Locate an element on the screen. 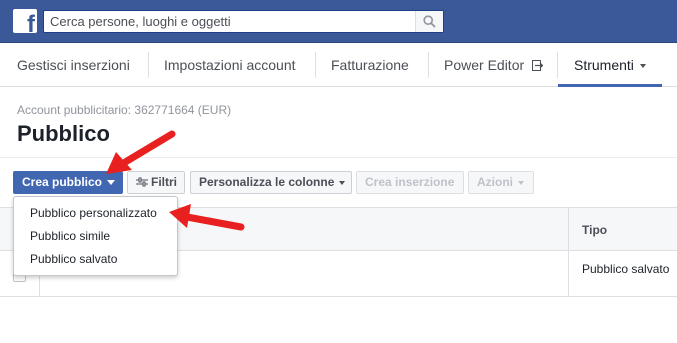 The height and width of the screenshot is (343, 677). actions-label: Azioni is located at coordinates (495, 182).